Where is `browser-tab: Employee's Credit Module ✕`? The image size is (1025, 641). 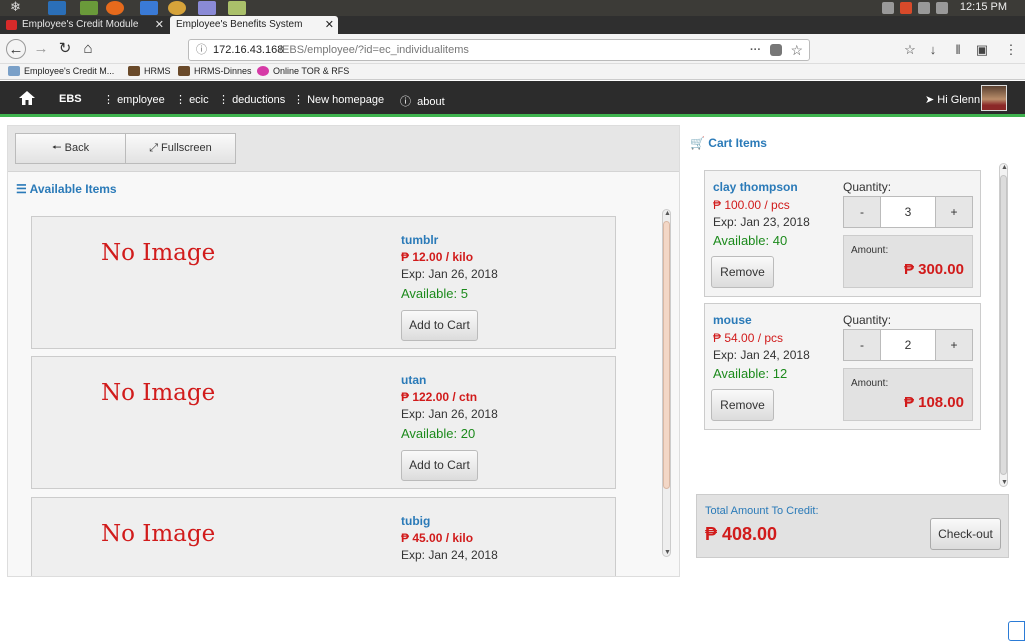
browser-tab: Employee's Credit Module ✕ is located at coordinates (84, 25).